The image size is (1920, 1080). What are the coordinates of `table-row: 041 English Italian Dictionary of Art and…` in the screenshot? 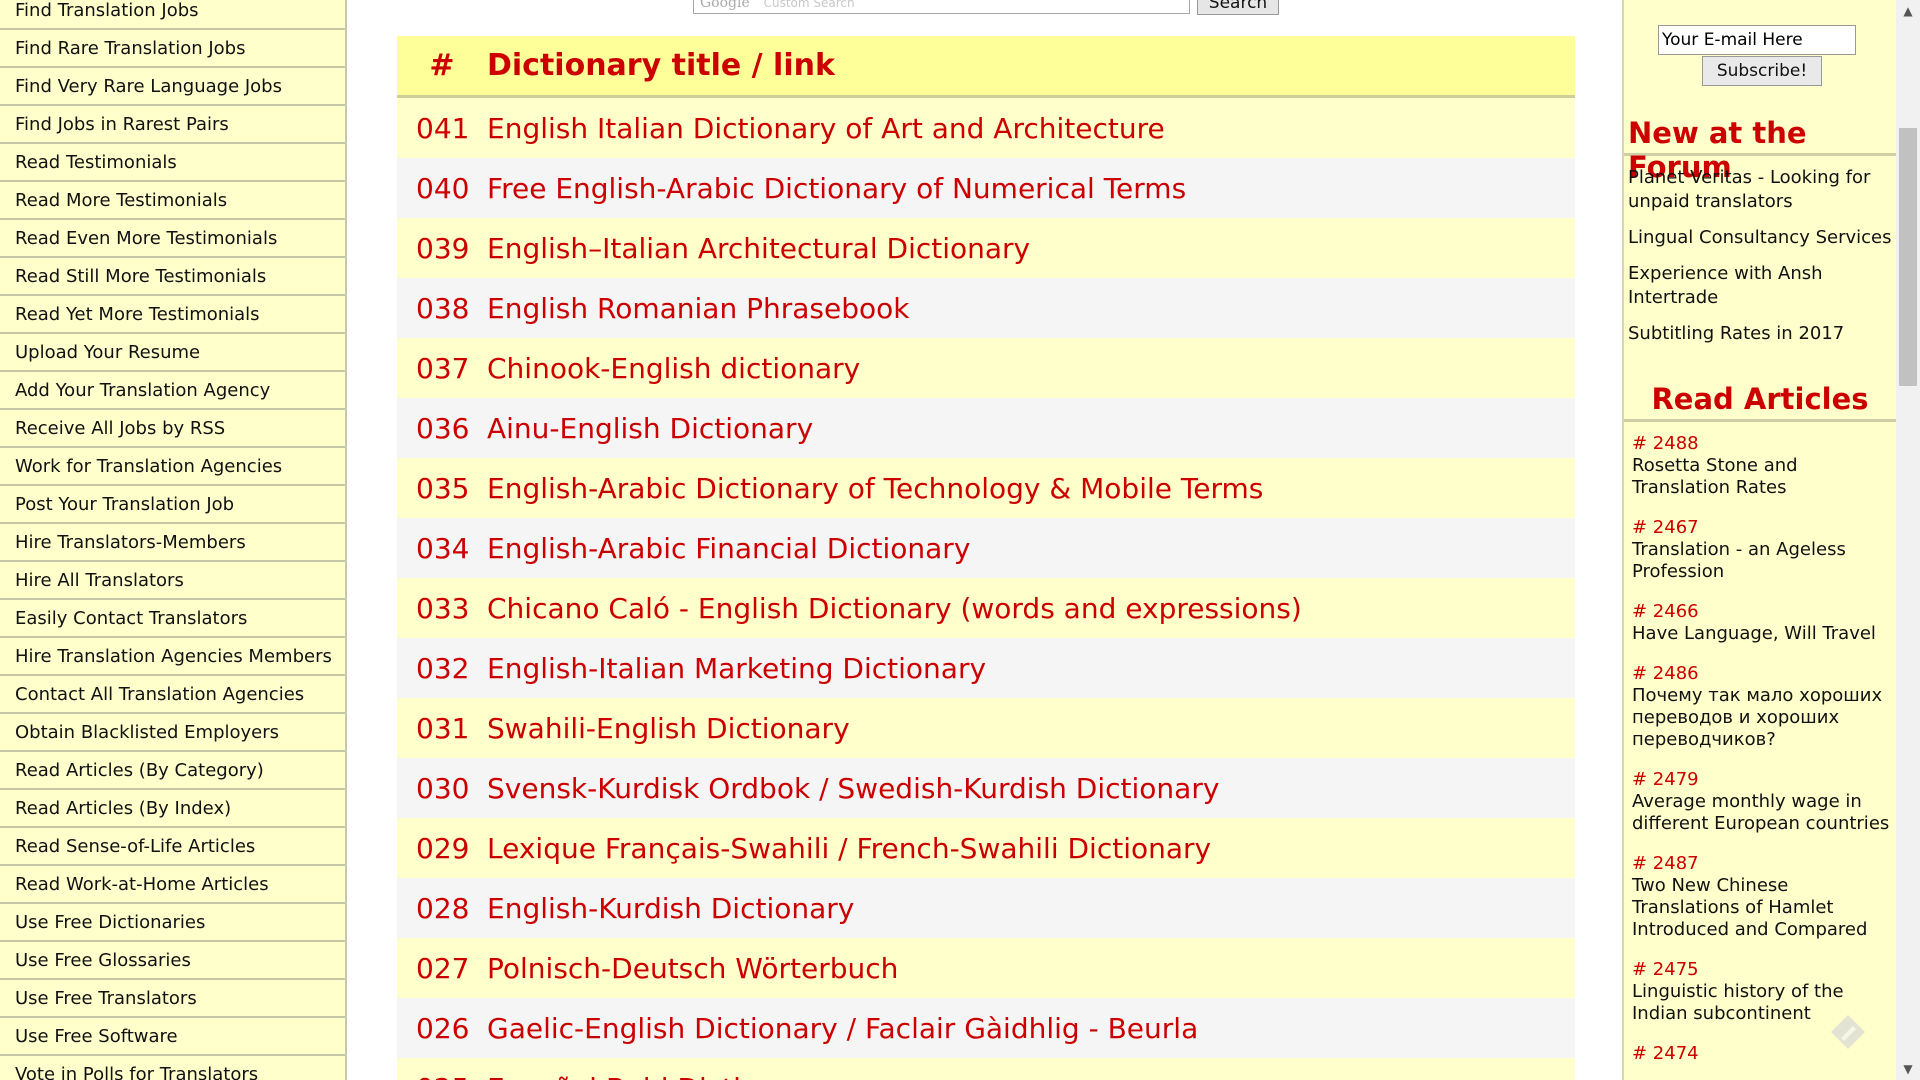 It's located at (986, 128).